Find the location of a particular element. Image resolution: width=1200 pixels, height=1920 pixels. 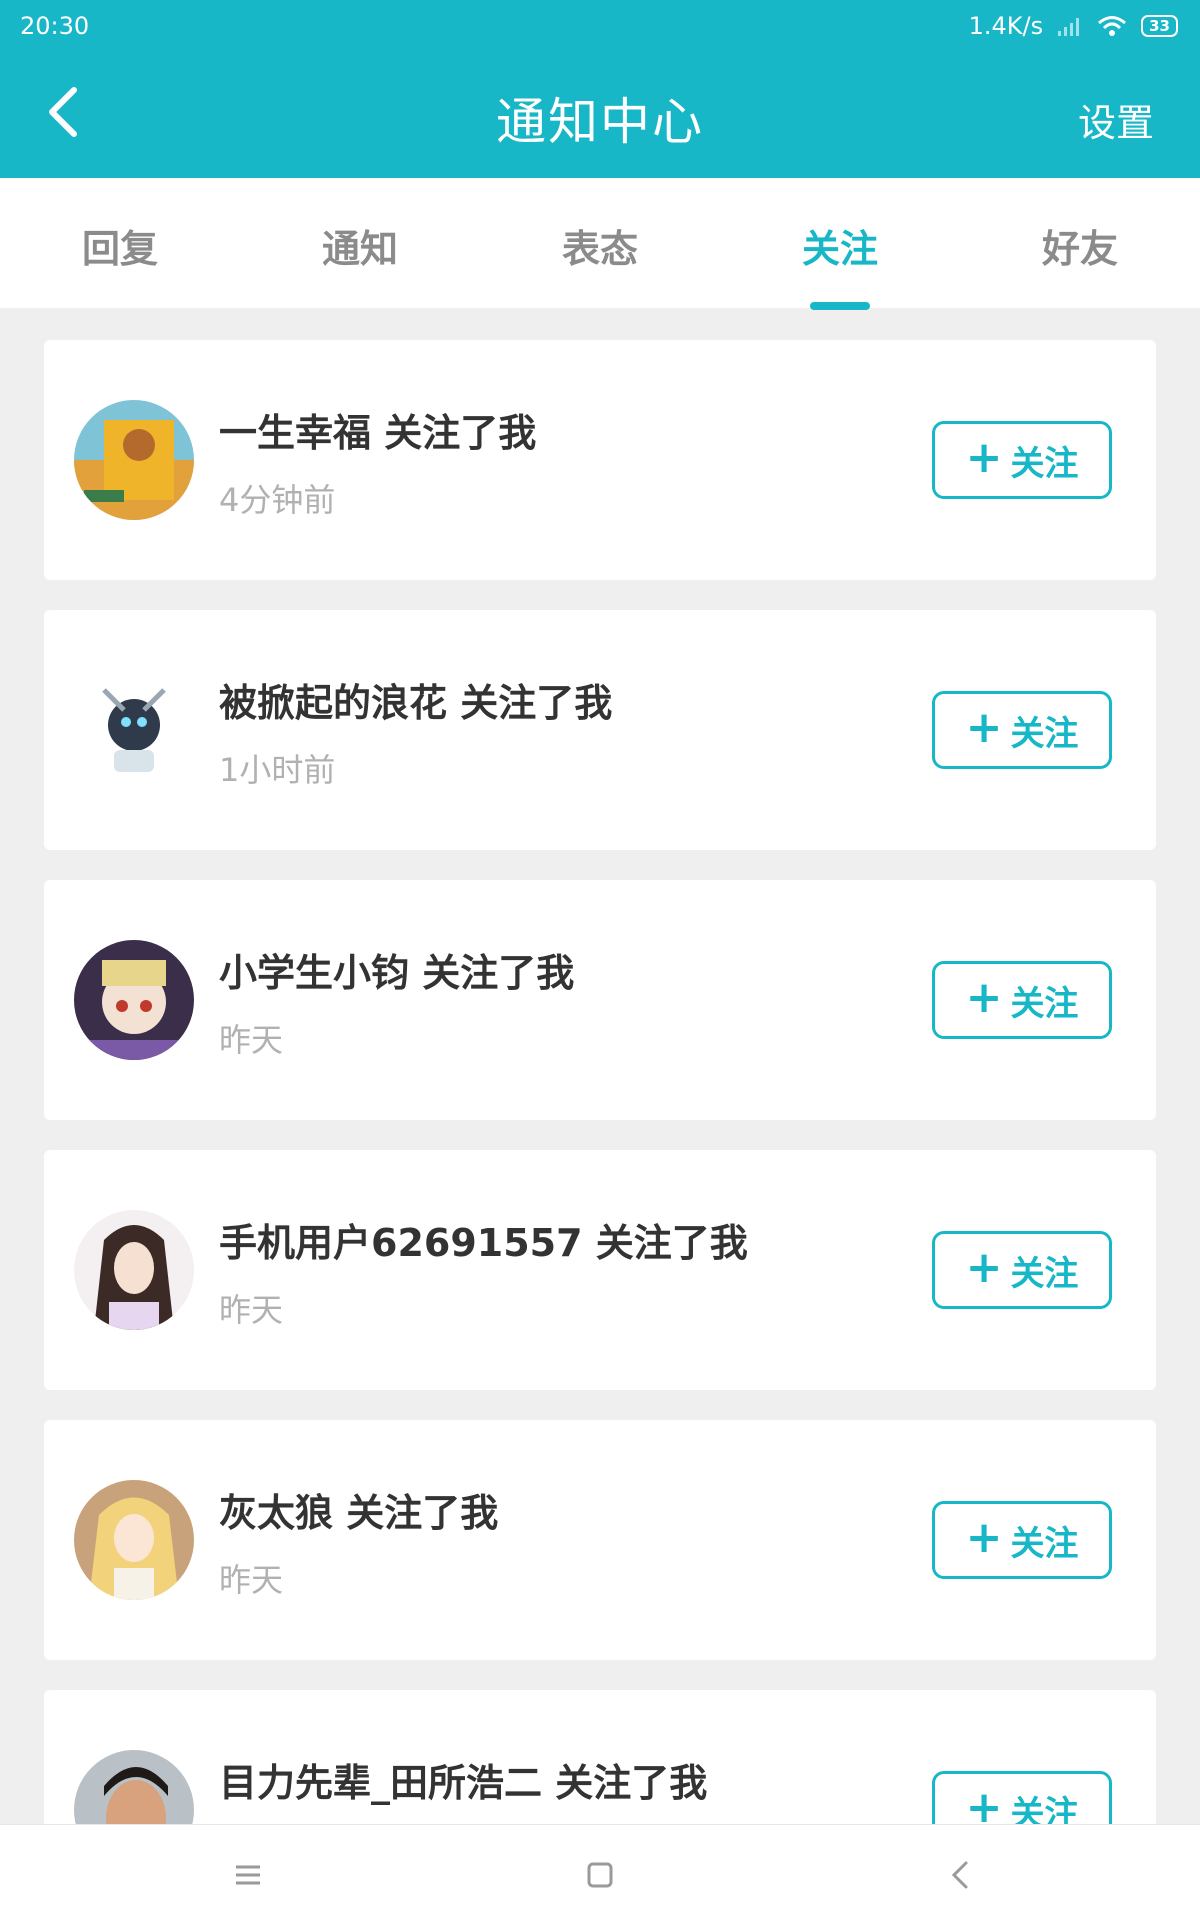

menu-icon is located at coordinates (248, 1875).